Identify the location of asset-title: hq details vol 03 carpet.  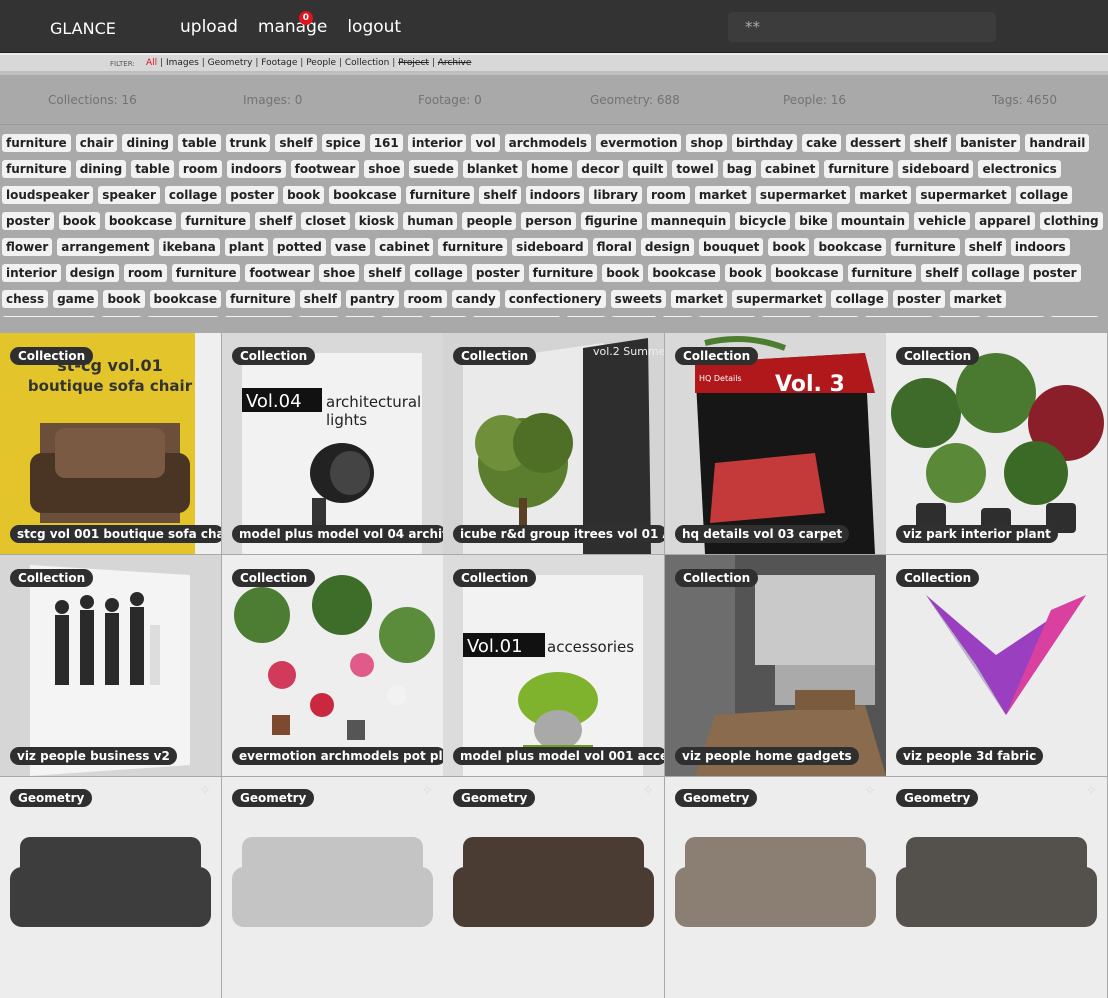
(762, 534).